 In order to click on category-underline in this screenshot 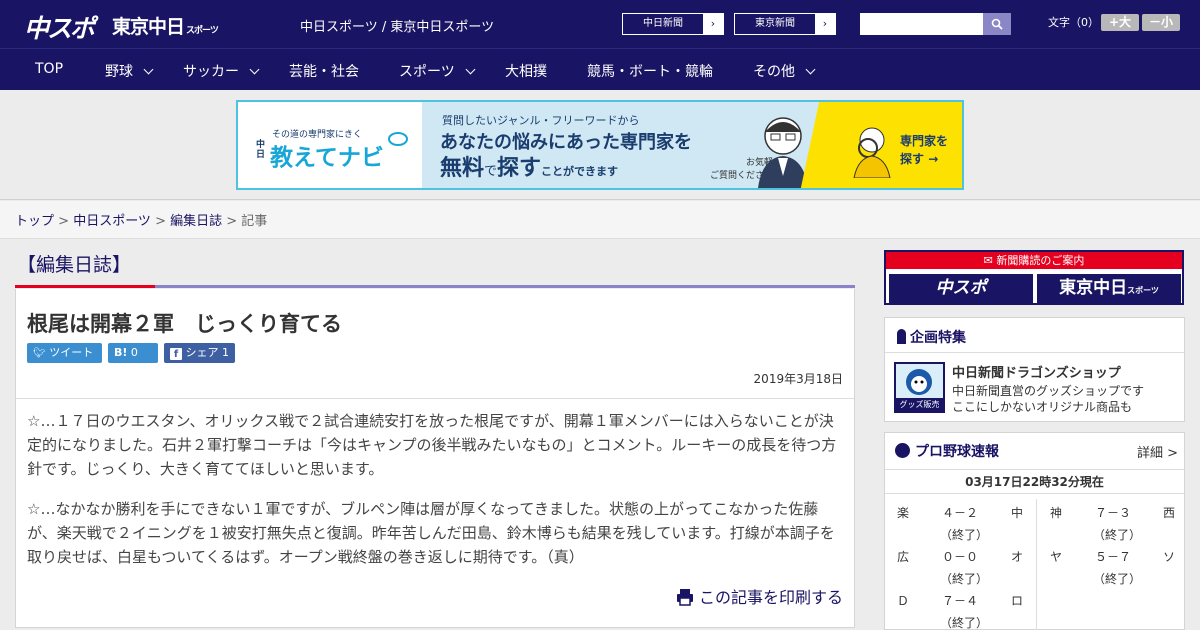, I will do `click(85, 286)`.